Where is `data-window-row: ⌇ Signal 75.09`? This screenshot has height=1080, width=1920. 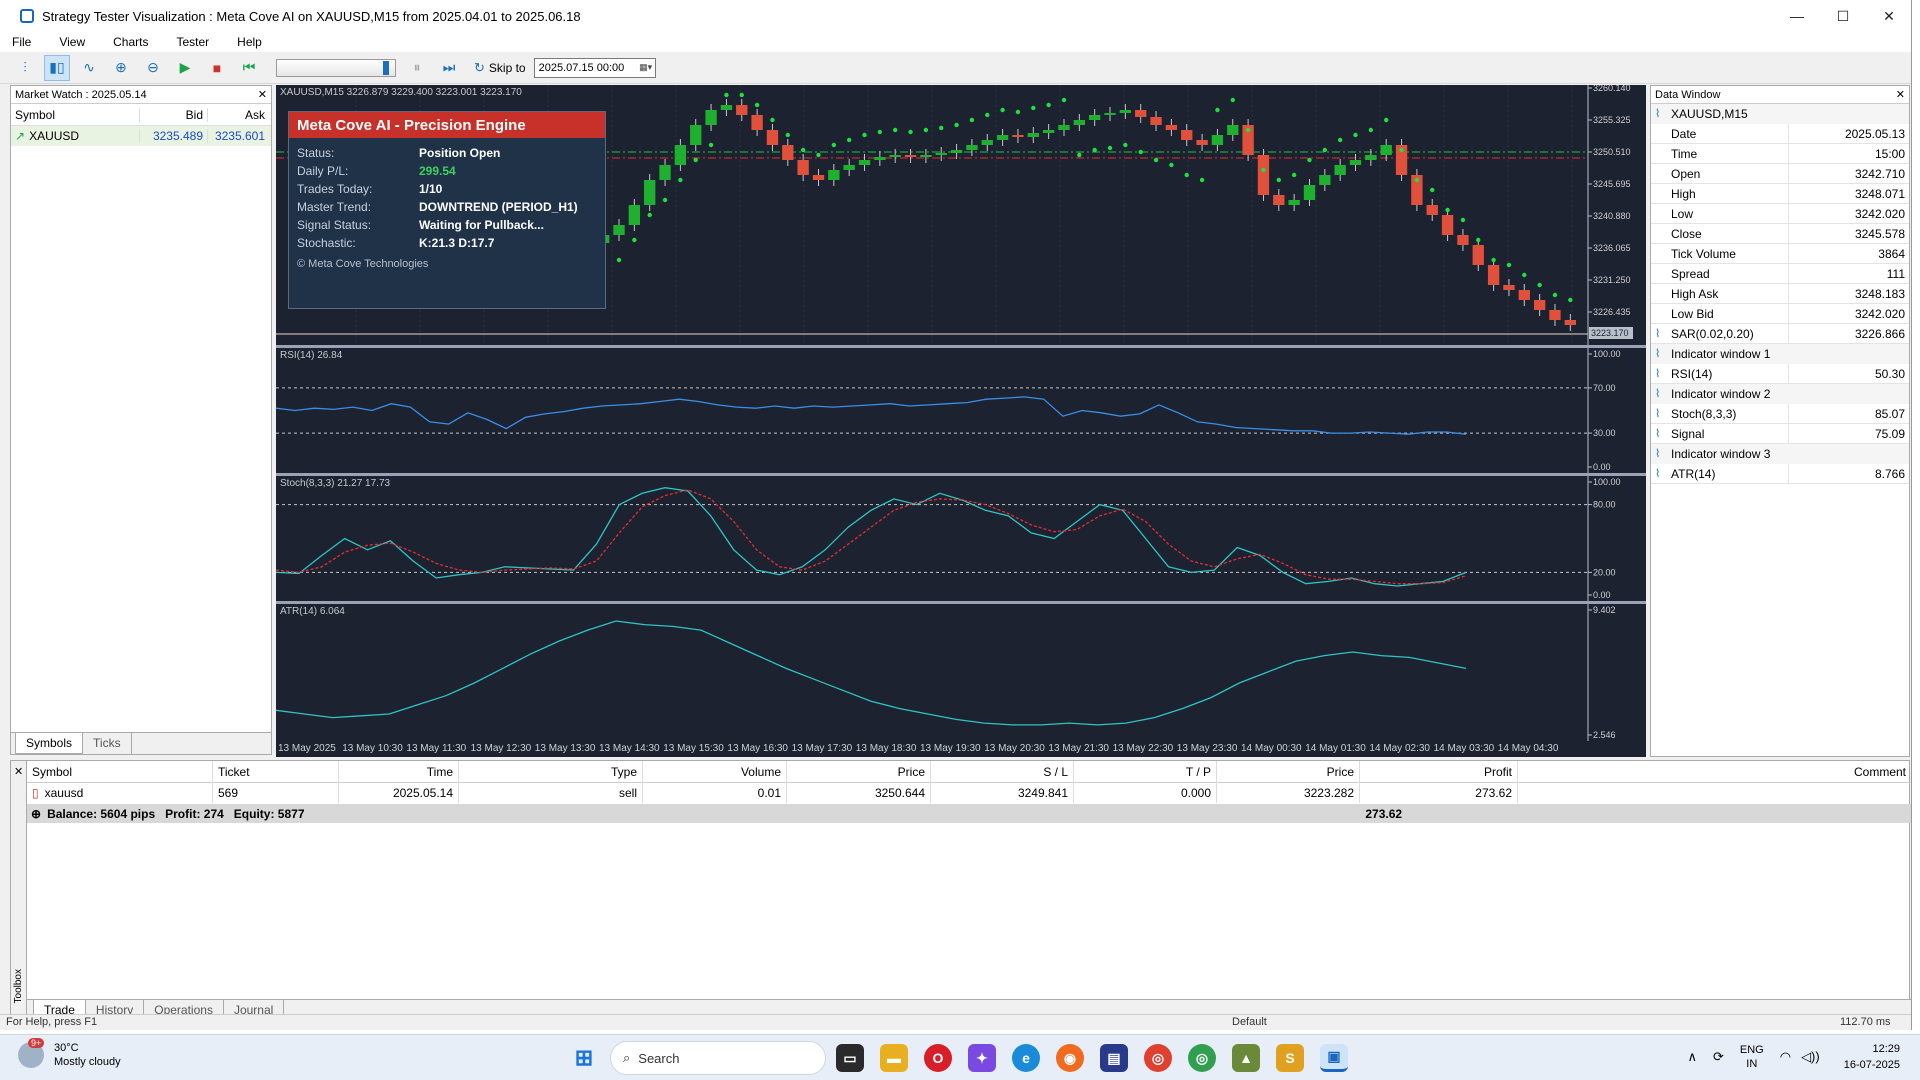
data-window-row: ⌇ Signal 75.09 is located at coordinates (1780, 433).